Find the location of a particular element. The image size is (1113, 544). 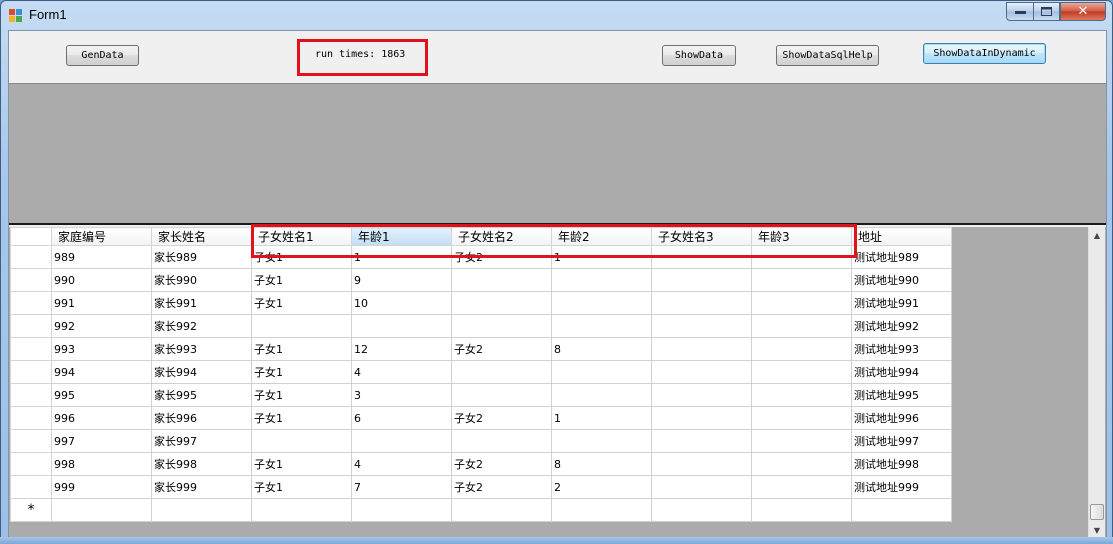

close-button: ✕ is located at coordinates (1083, 11).